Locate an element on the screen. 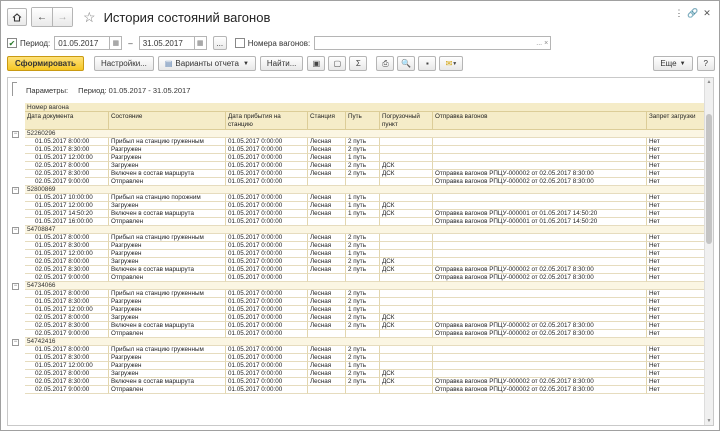 Image resolution: width=720 pixels, height=431 pixels. back-button: ← is located at coordinates (42, 17).